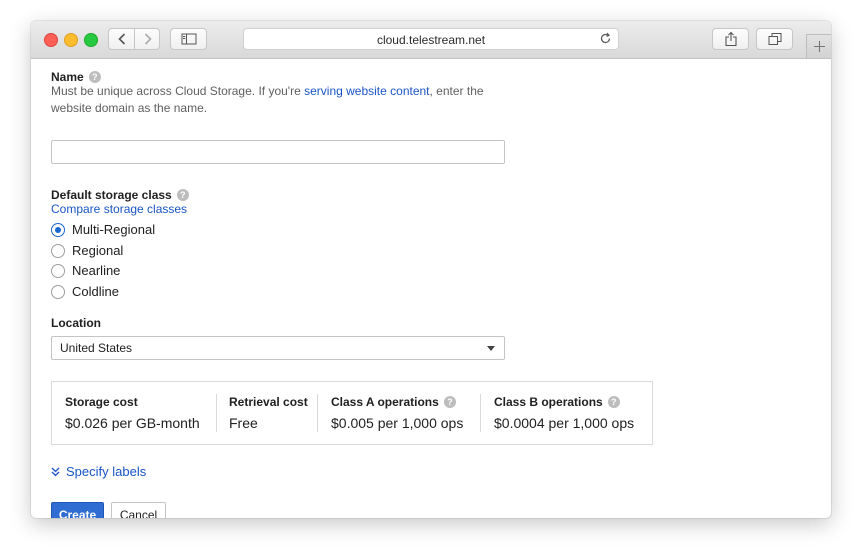  Describe the element at coordinates (111, 195) in the screenshot. I see `storage-class-label: Default storage class` at that location.